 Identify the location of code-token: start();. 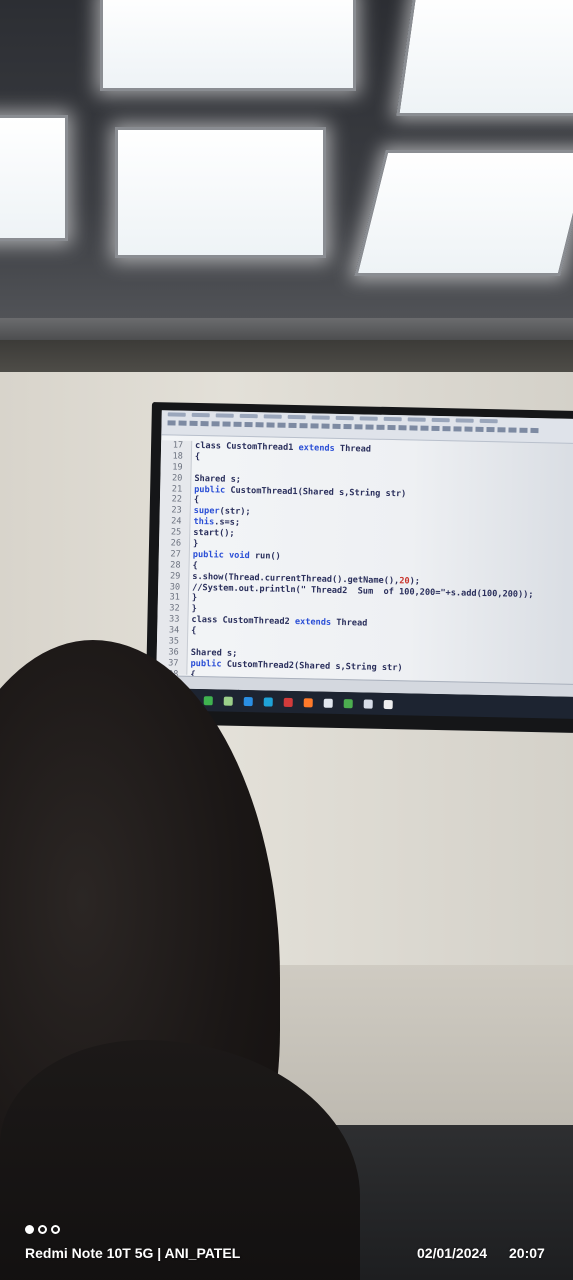
(214, 533).